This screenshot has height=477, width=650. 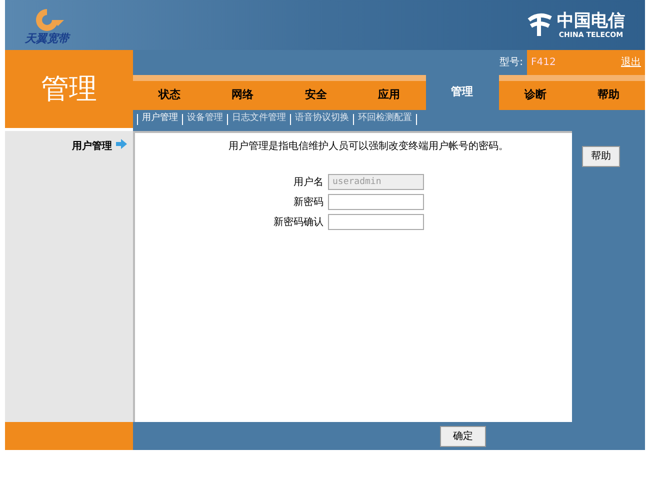 I want to click on field-label: 新密码, so click(x=308, y=203).